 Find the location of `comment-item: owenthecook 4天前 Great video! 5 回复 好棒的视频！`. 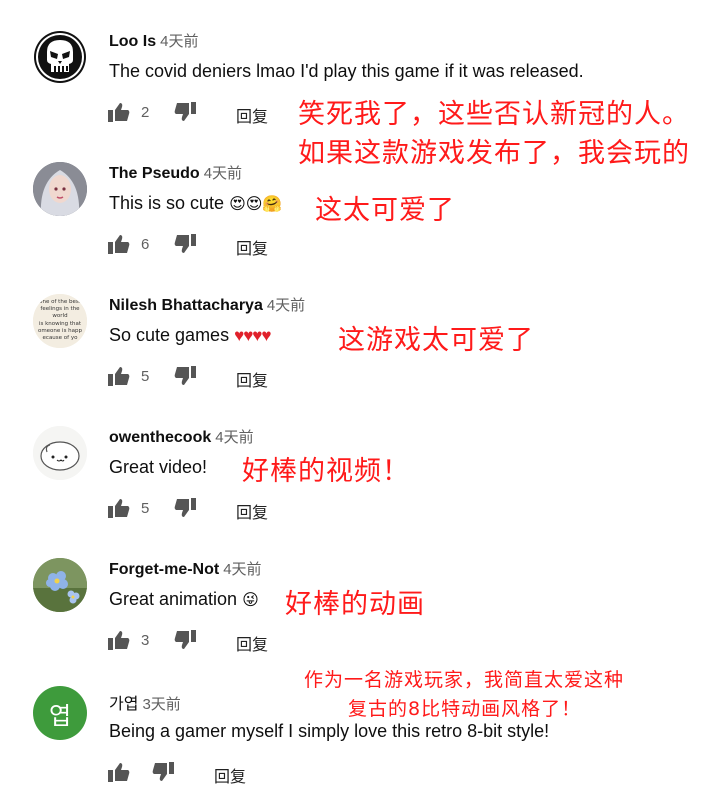

comment-item: owenthecook 4天前 Great video! 5 回复 好棒的视频！ is located at coordinates (360, 476).